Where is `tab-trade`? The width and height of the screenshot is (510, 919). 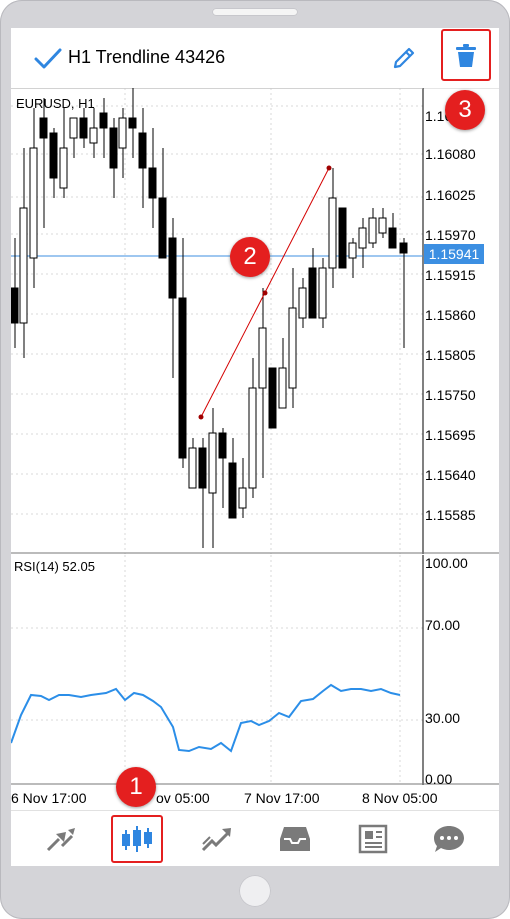 tab-trade is located at coordinates (217, 839).